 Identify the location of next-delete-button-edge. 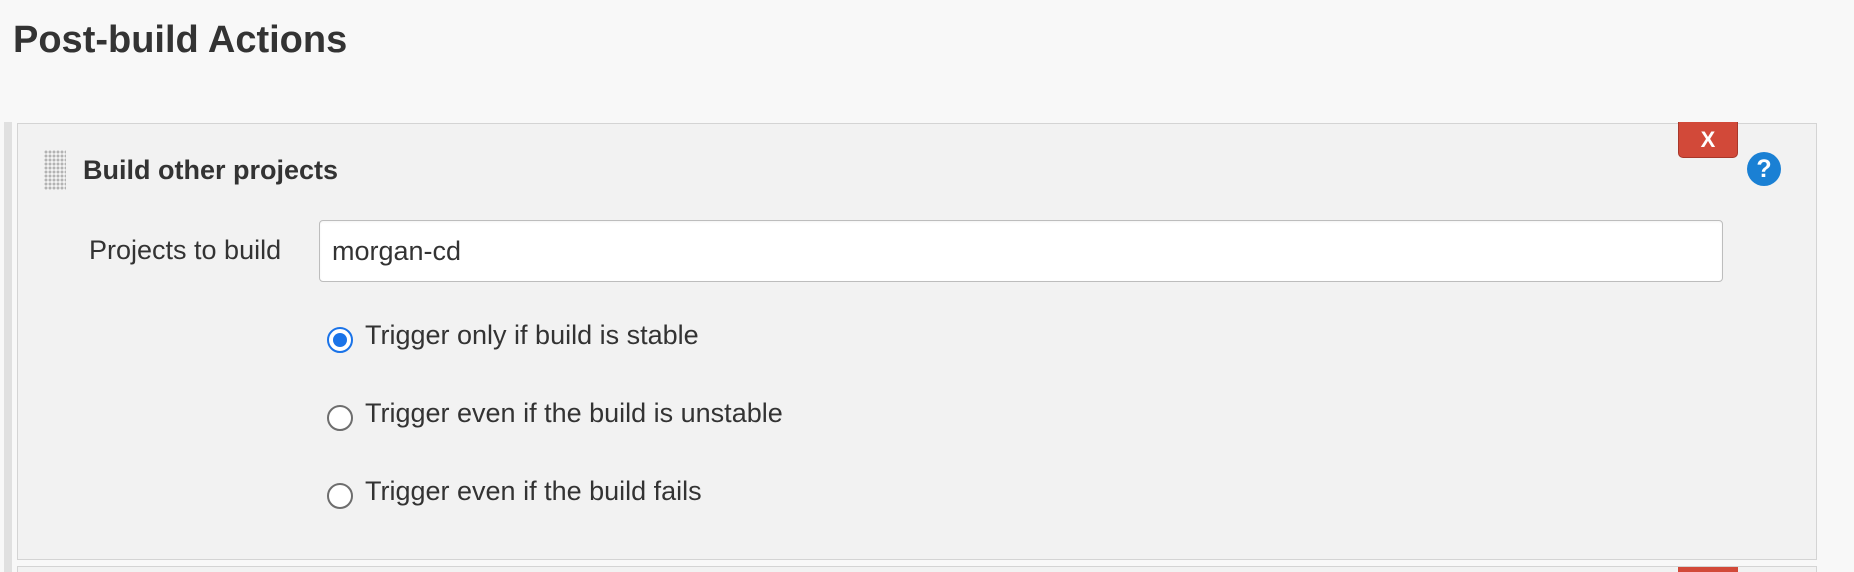
(1708, 569).